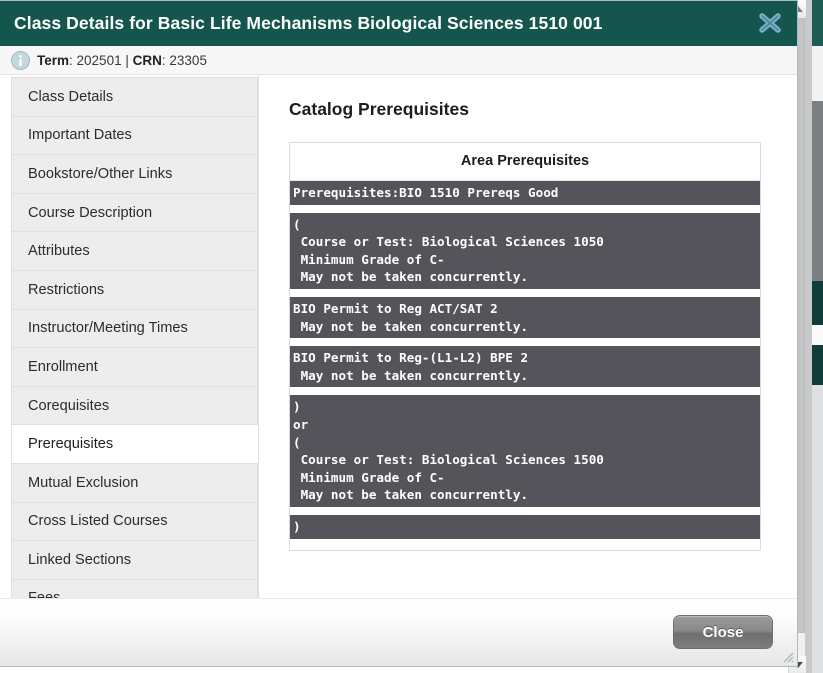  I want to click on sidebar-item-label: Mutual Exclusion, so click(83, 482).